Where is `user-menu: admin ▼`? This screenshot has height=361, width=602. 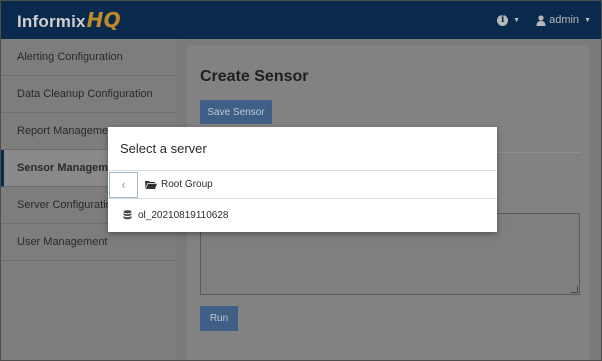
user-menu: admin ▼ is located at coordinates (563, 20).